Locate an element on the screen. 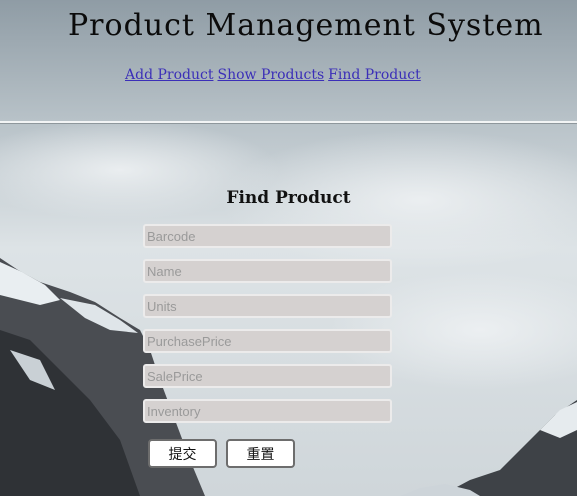 Image resolution: width=577 pixels, height=496 pixels. reset-button: 重置 is located at coordinates (260, 453).